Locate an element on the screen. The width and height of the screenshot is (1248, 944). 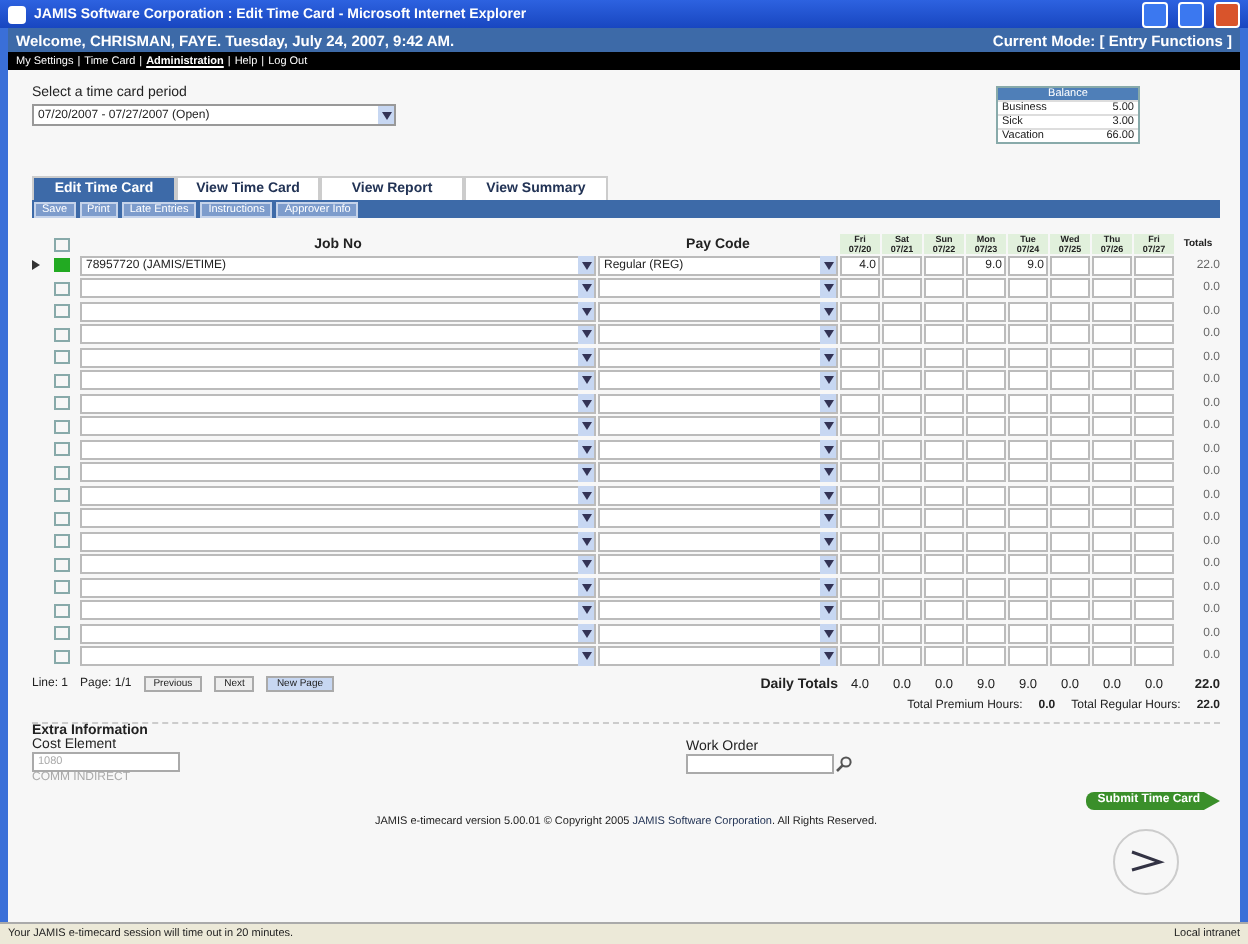
search-icon is located at coordinates (844, 764).